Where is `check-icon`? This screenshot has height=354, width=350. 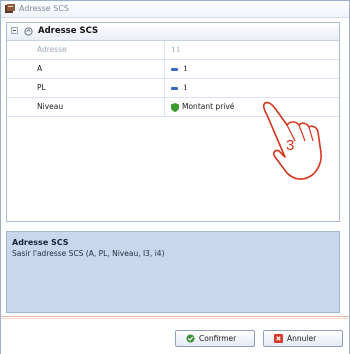
check-icon is located at coordinates (190, 338).